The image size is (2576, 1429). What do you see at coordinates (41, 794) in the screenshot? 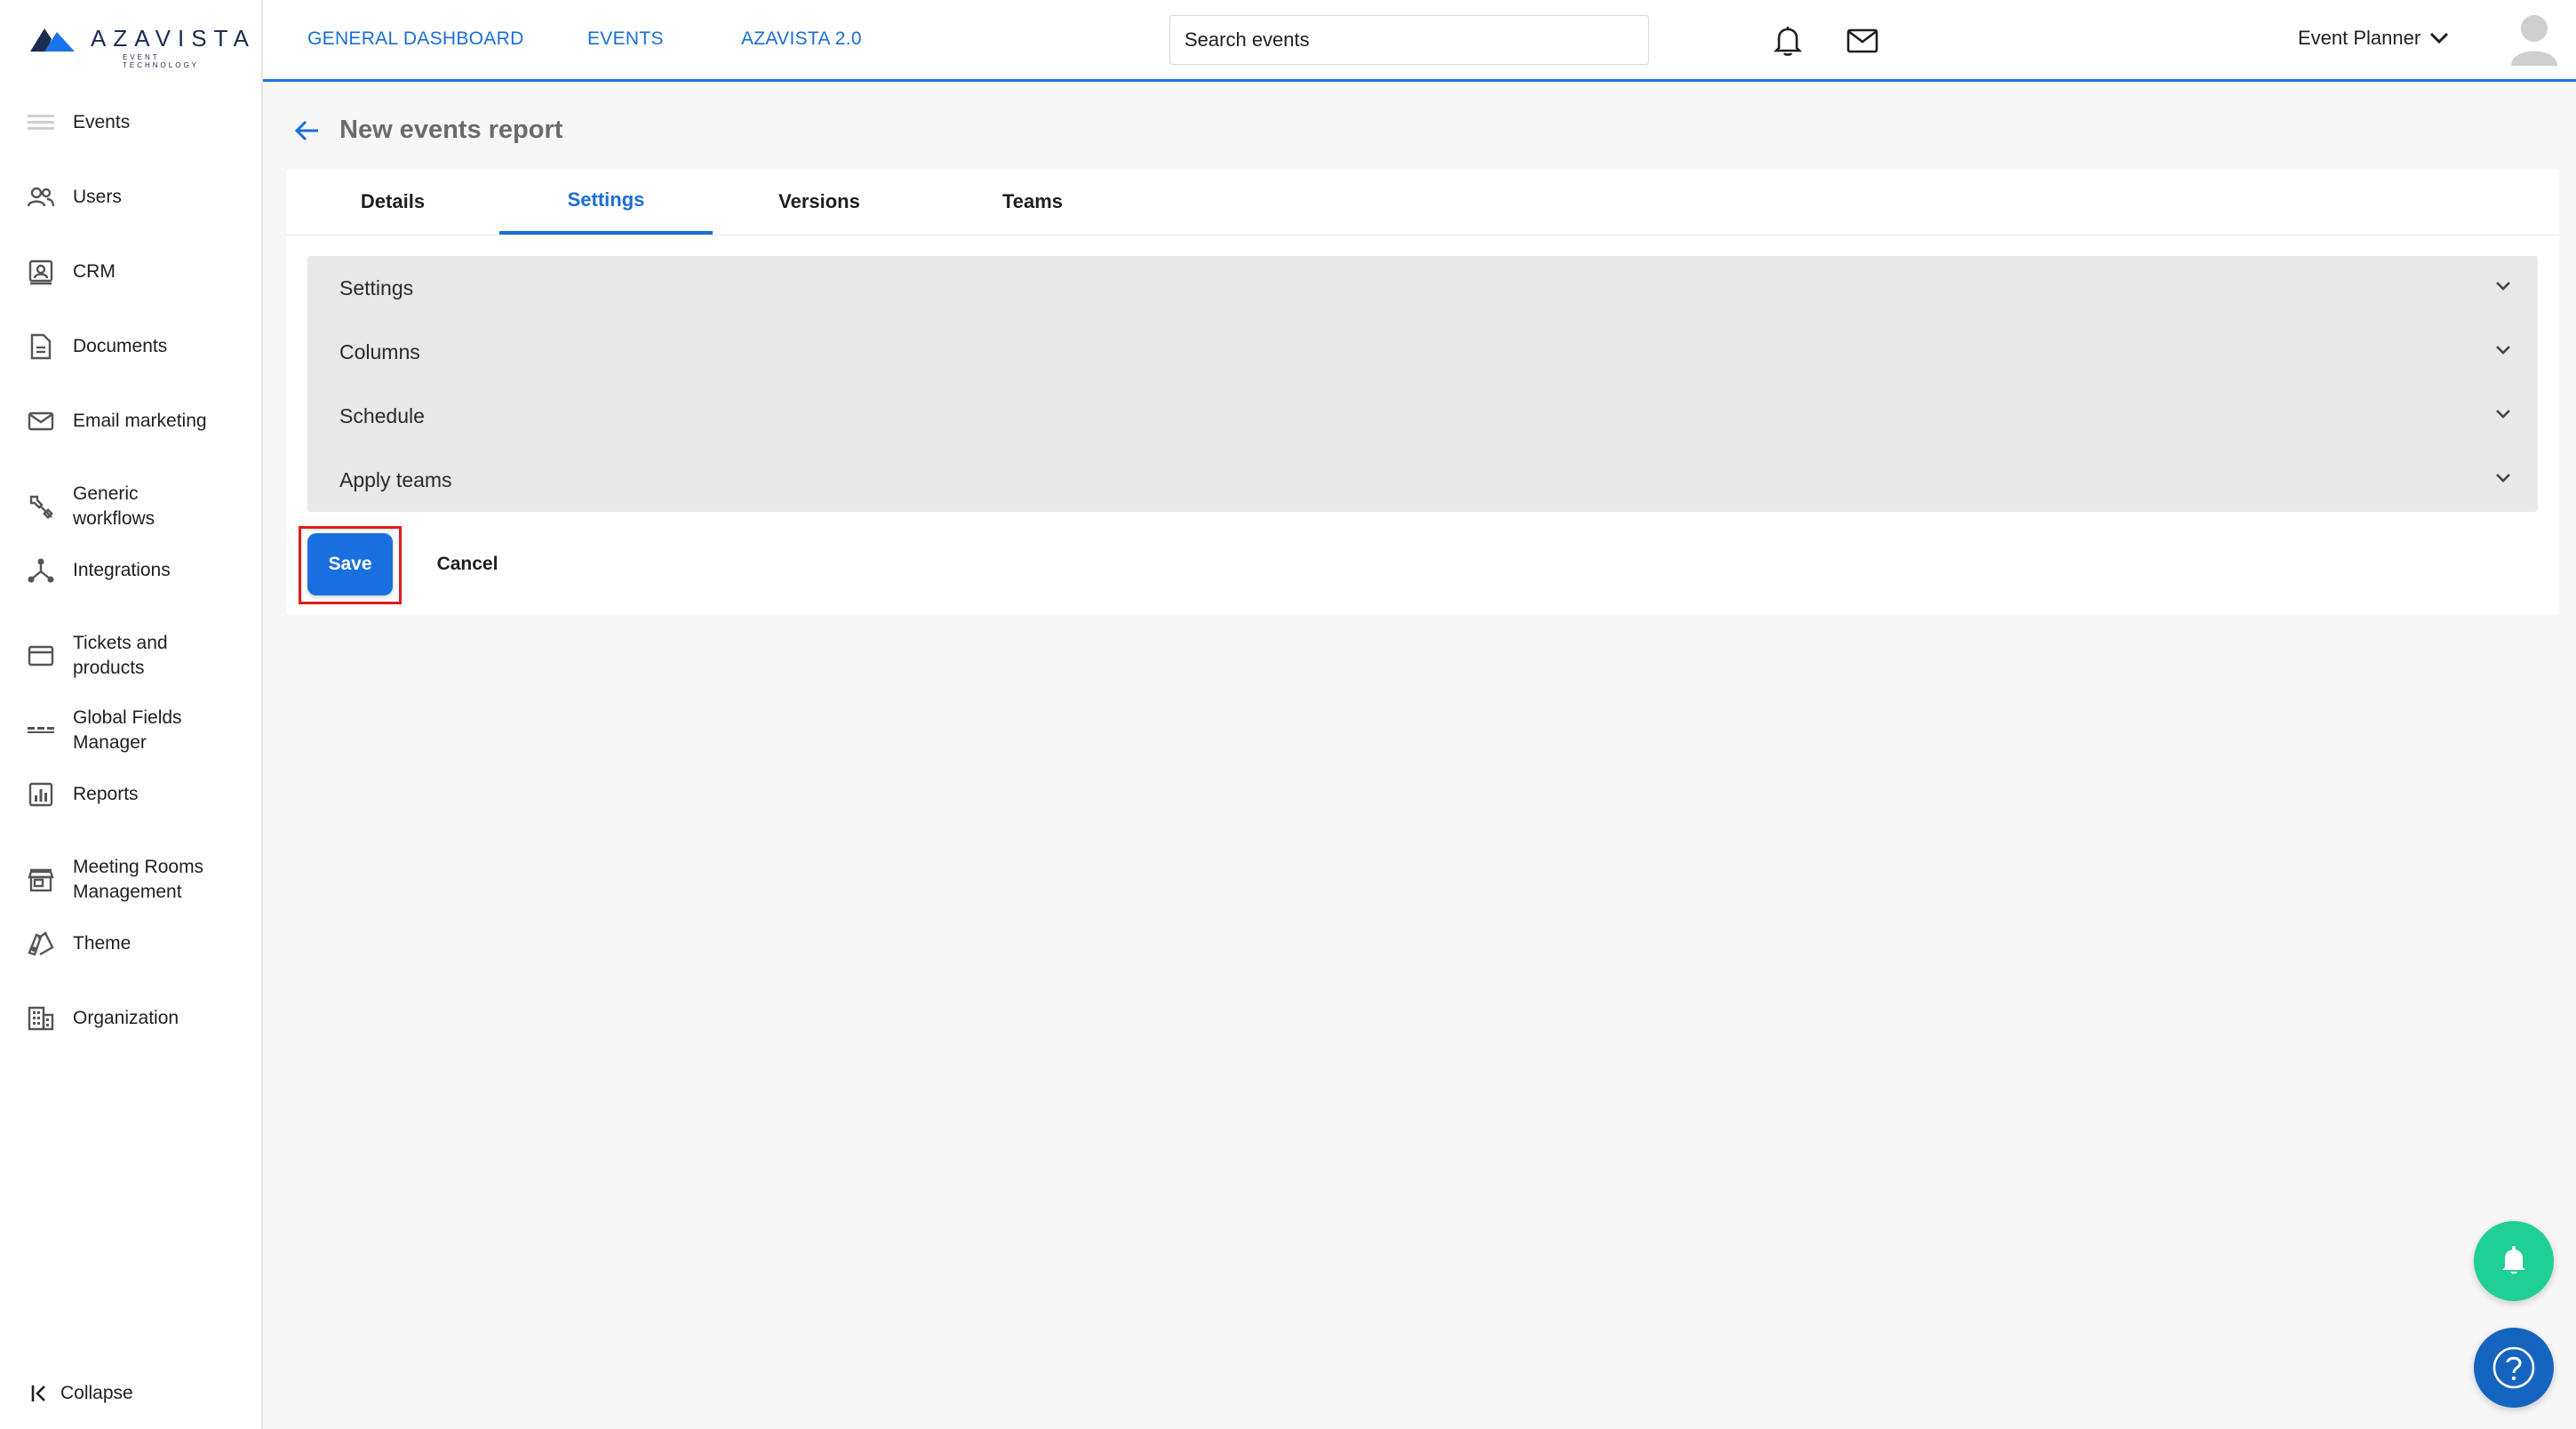
I see `reports-icon` at bounding box center [41, 794].